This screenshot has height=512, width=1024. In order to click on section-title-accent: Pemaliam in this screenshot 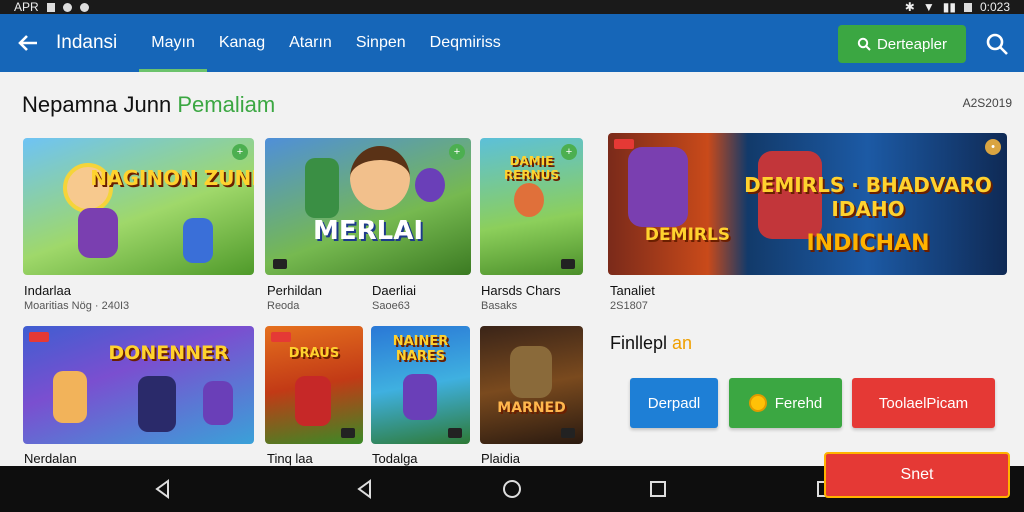, I will do `click(226, 104)`.